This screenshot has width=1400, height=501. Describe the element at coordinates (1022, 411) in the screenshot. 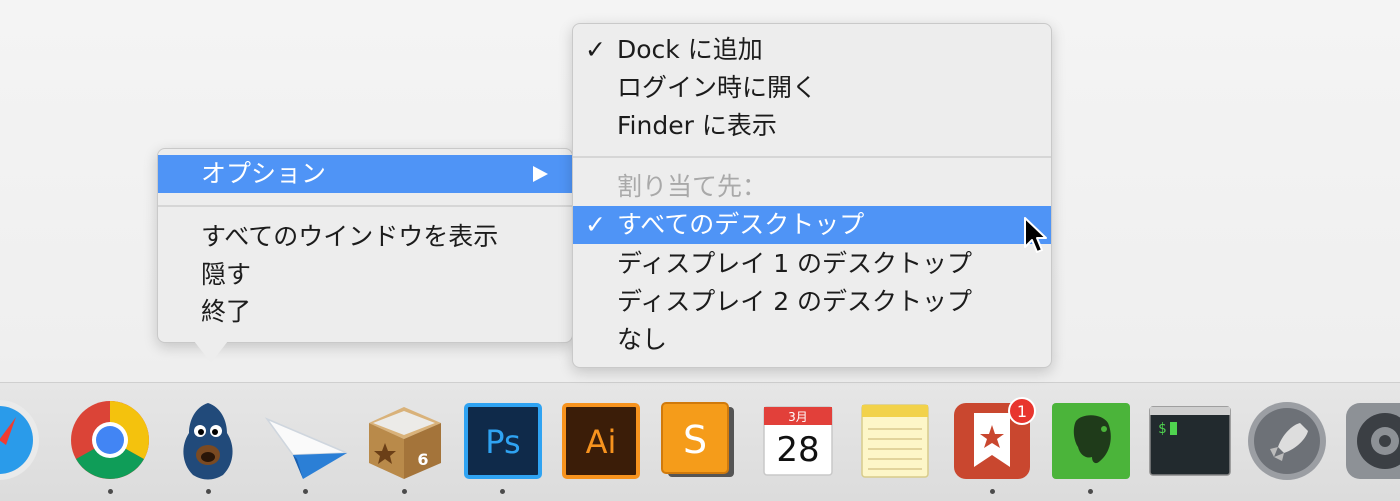

I see `notification-badge-count: 1` at that location.